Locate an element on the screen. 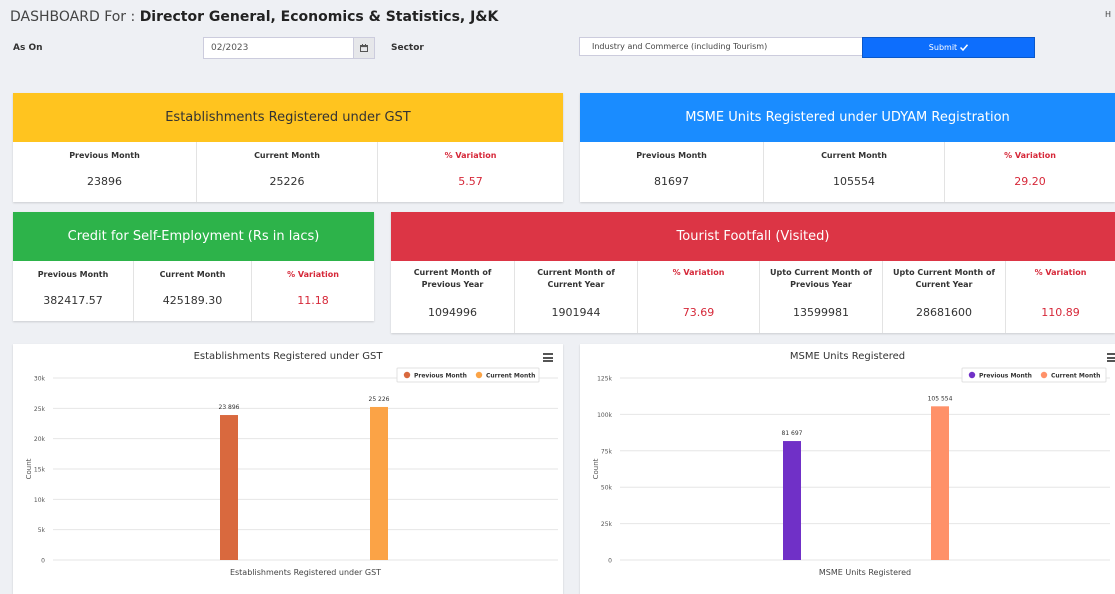 Image resolution: width=1115 pixels, height=594 pixels. legend-label: Current Month is located at coordinates (510, 376).